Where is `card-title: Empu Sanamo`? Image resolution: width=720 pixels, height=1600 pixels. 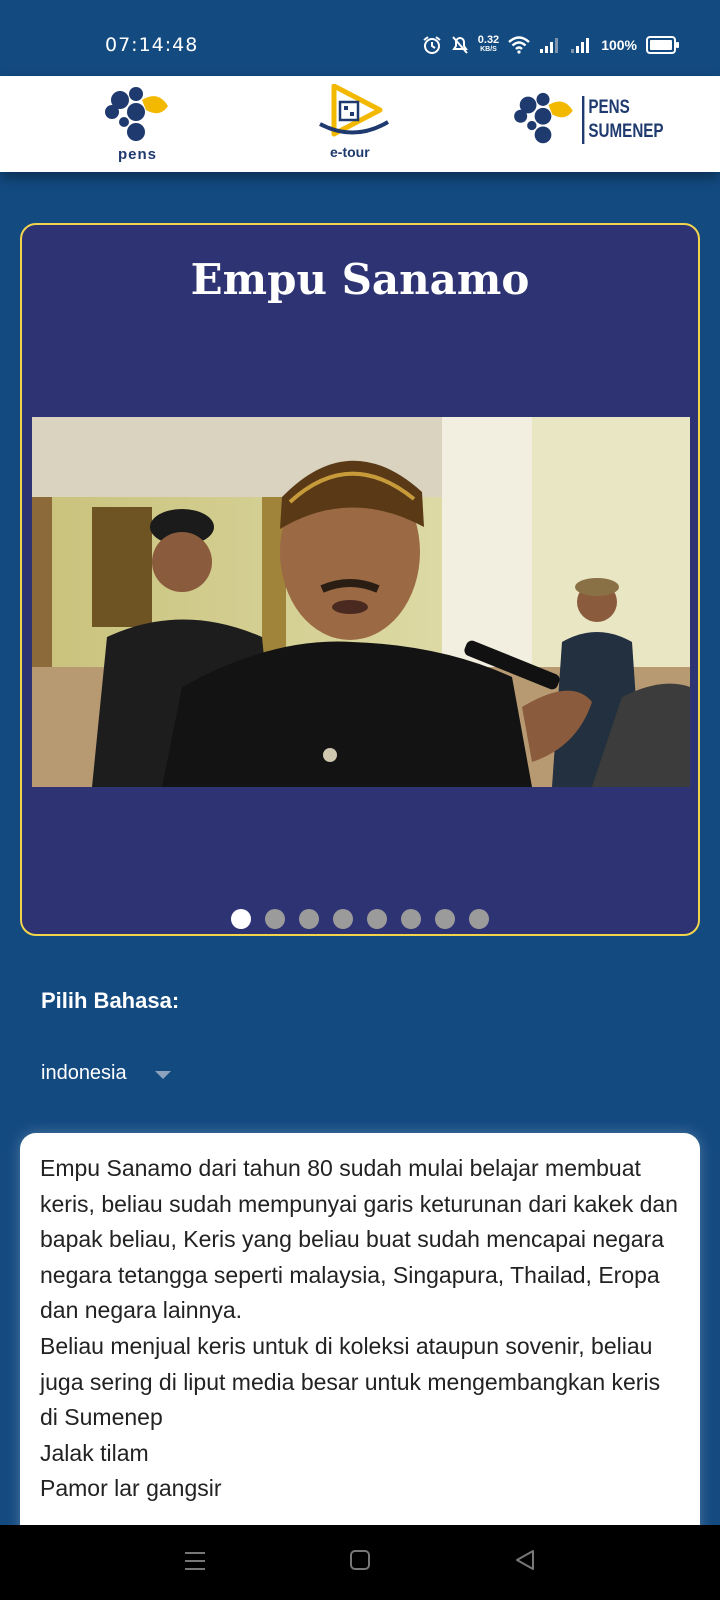 card-title: Empu Sanamo is located at coordinates (360, 279).